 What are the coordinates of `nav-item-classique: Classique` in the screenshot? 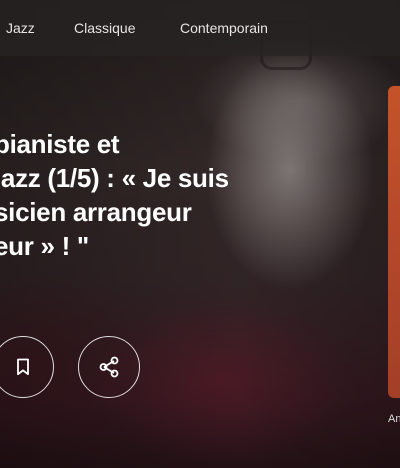 It's located at (104, 28).